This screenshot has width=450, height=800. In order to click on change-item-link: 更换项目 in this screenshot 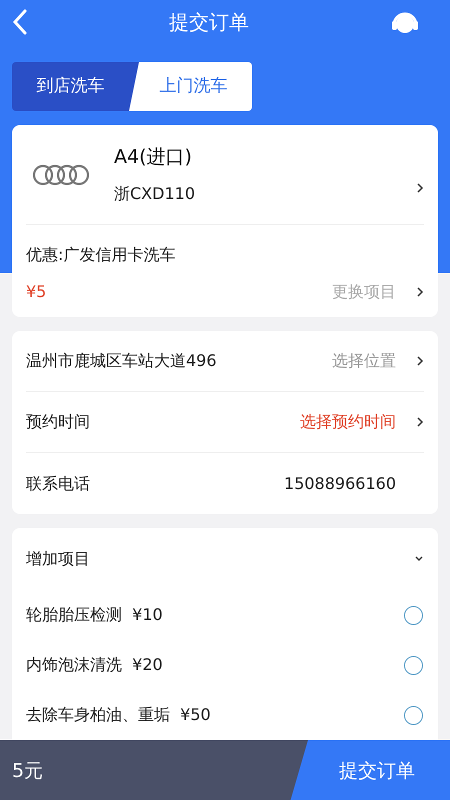, I will do `click(364, 292)`.